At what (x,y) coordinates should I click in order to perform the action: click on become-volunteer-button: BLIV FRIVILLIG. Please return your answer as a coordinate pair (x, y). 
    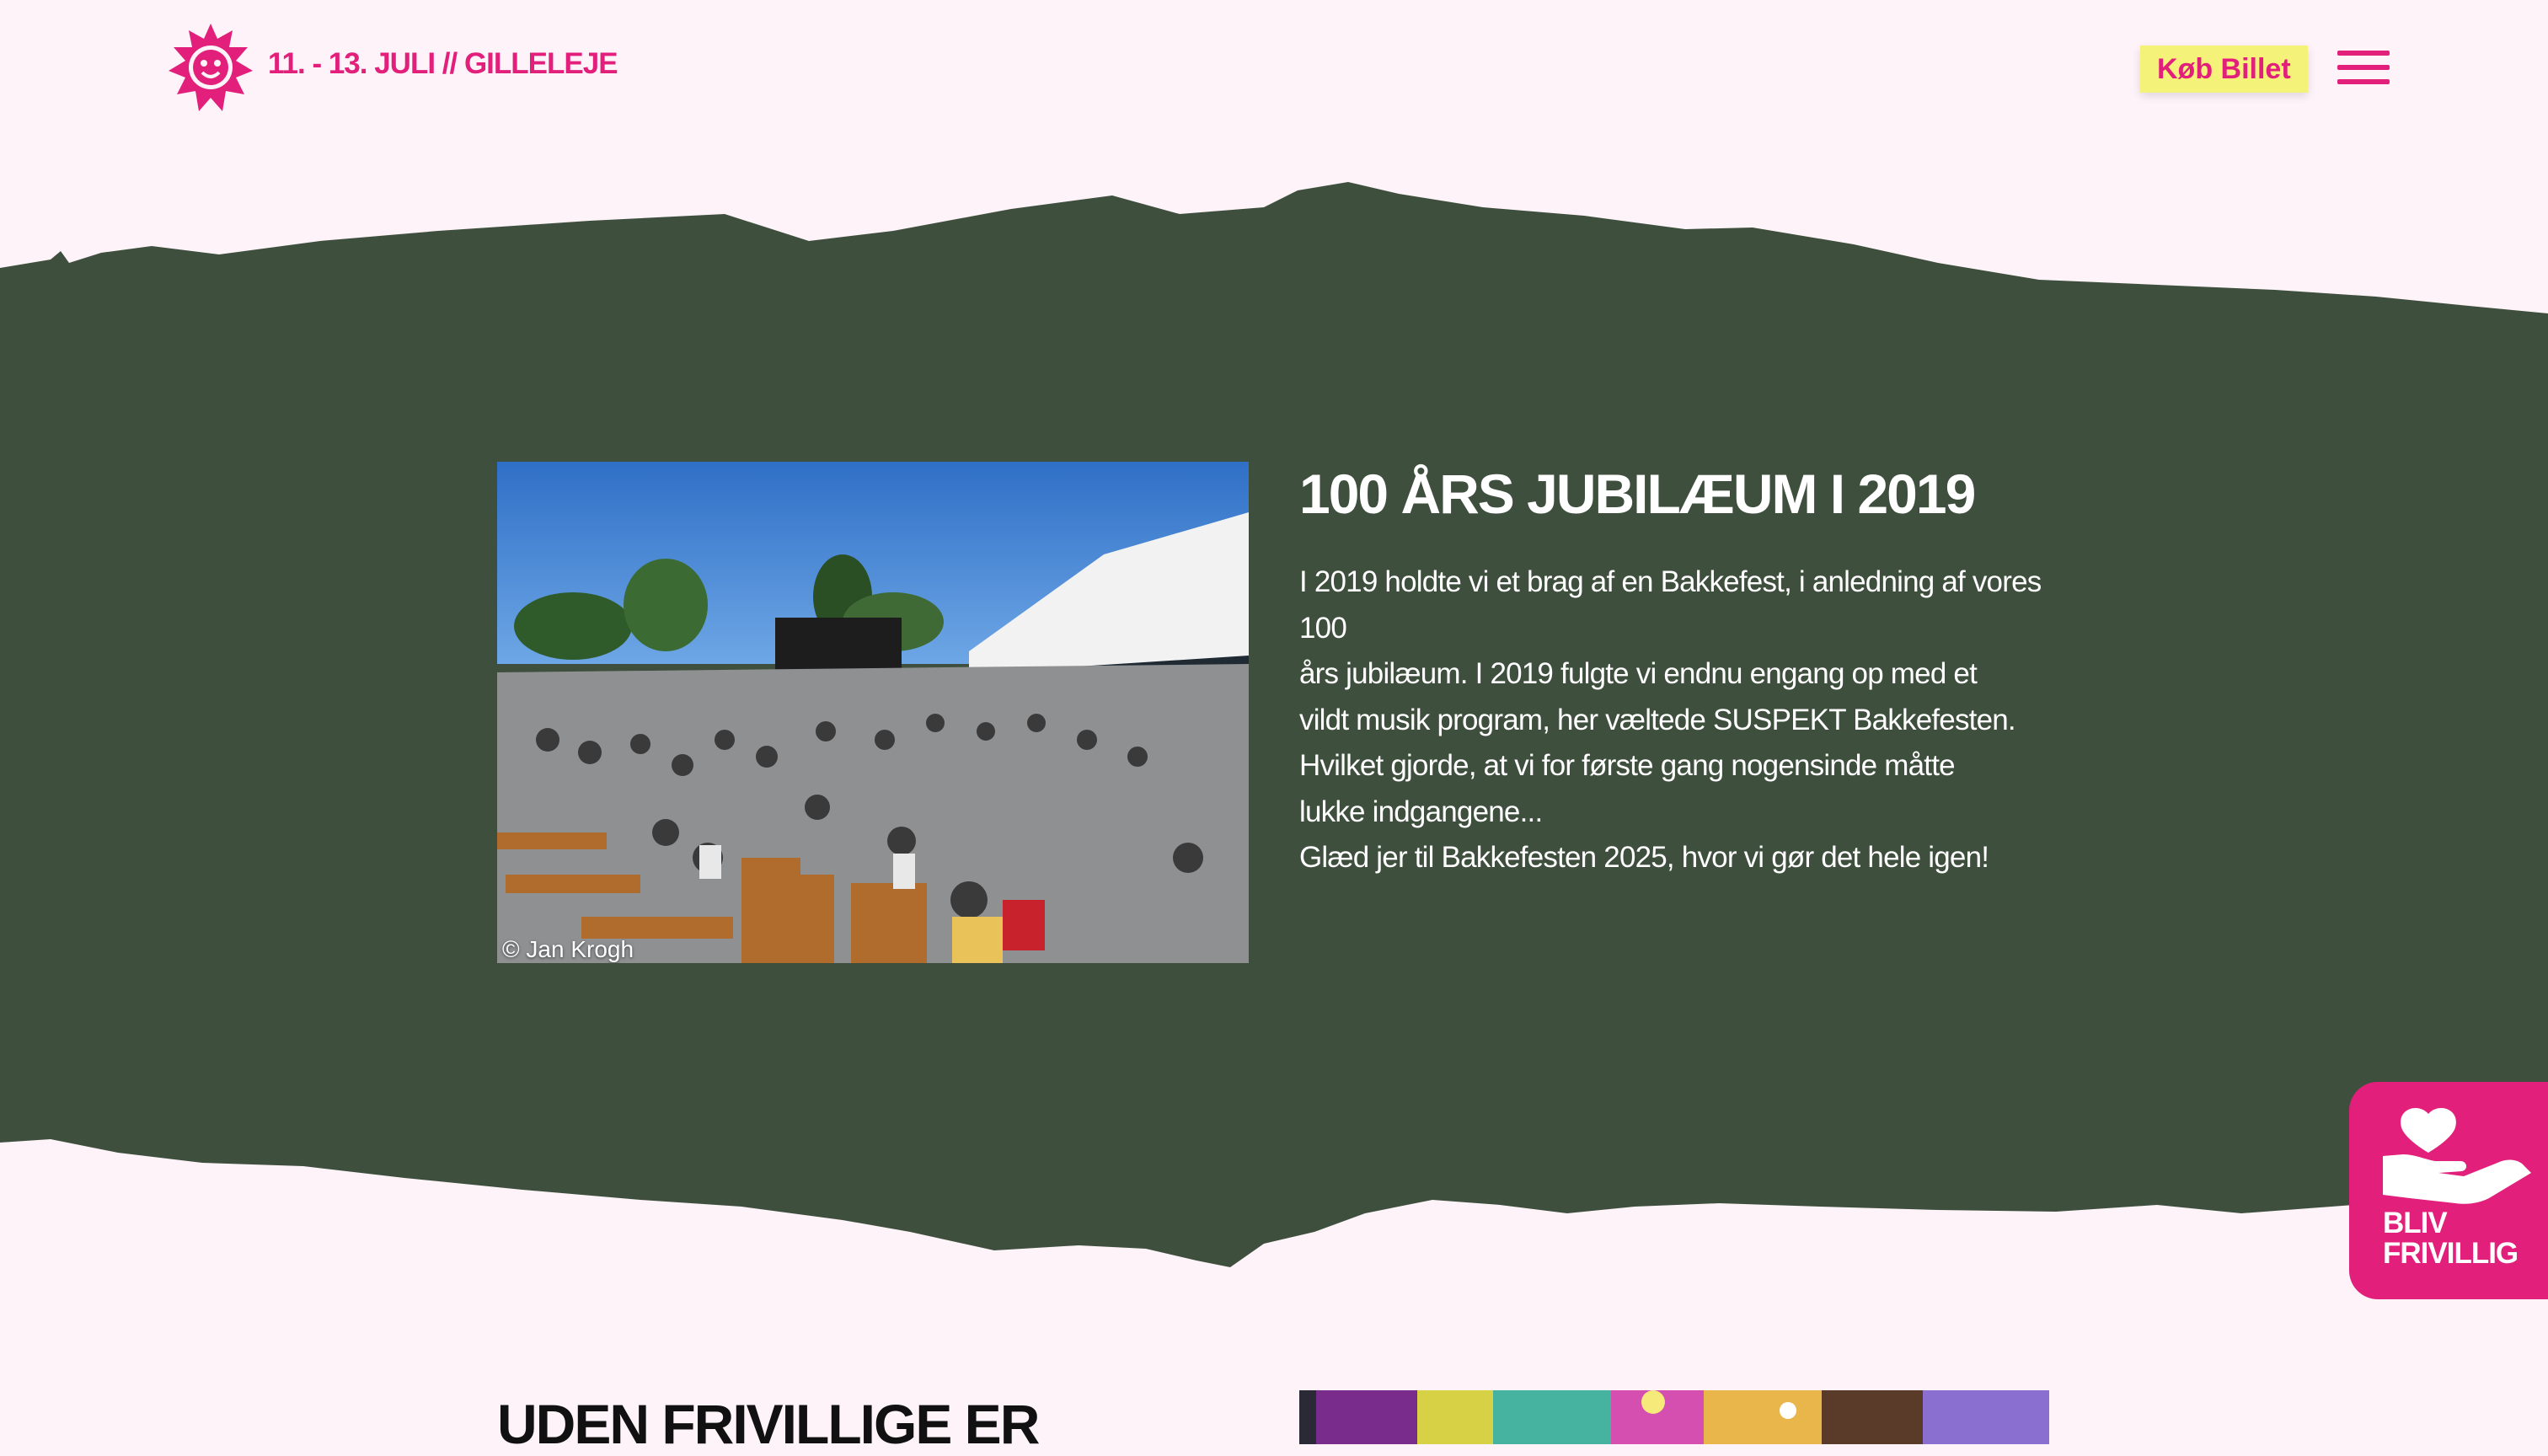
    Looking at the image, I should click on (2448, 1190).